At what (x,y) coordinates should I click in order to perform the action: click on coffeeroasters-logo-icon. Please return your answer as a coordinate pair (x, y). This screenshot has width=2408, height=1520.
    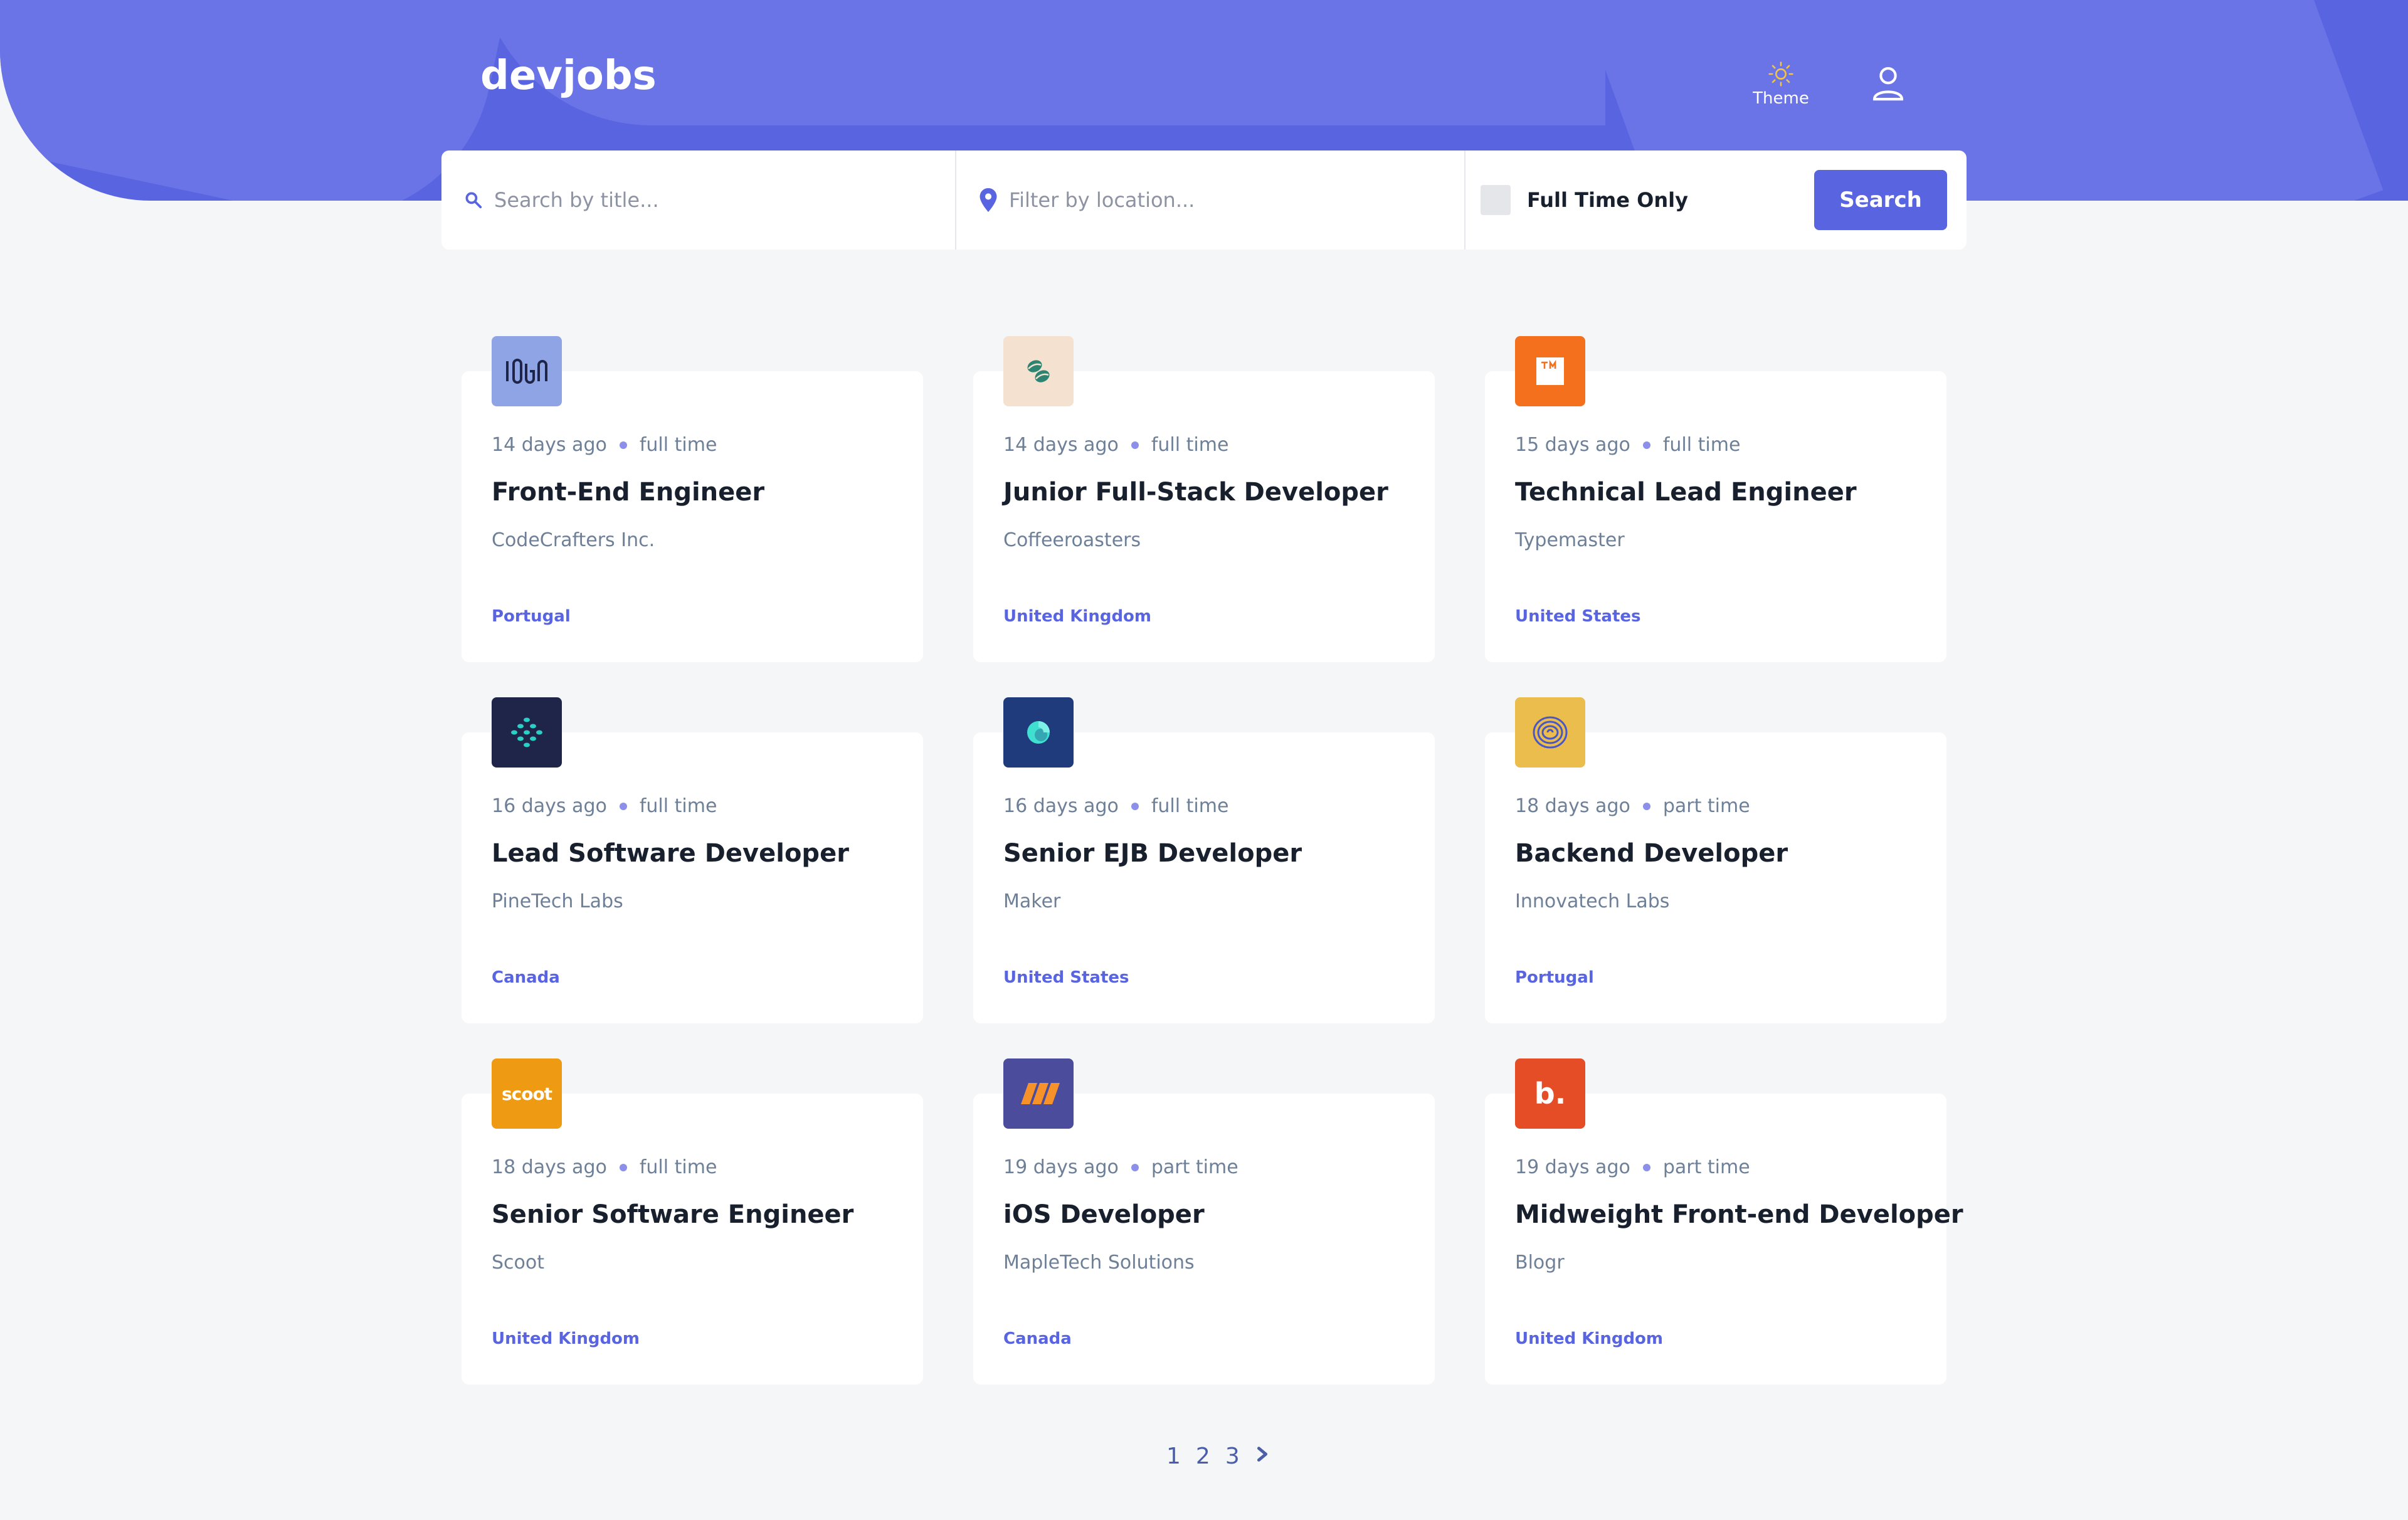
    Looking at the image, I should click on (1038, 371).